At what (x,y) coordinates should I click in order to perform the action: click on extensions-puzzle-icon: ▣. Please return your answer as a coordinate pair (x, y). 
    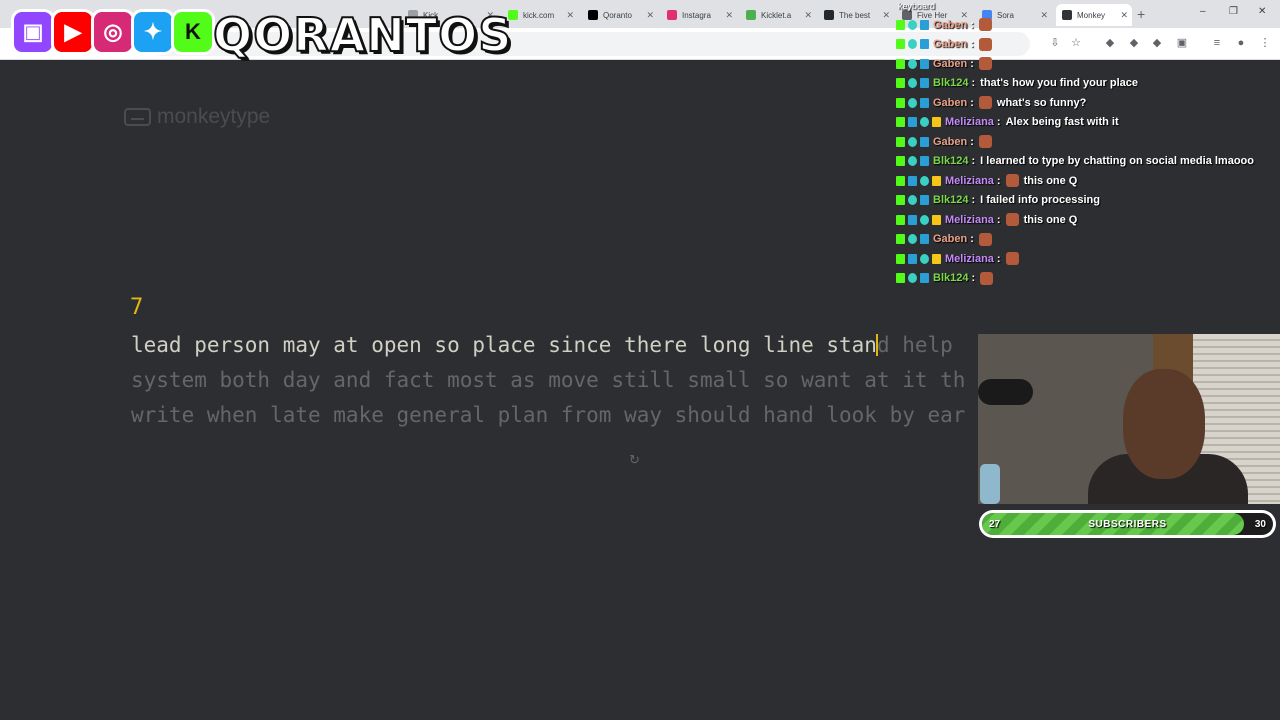
    Looking at the image, I should click on (1182, 43).